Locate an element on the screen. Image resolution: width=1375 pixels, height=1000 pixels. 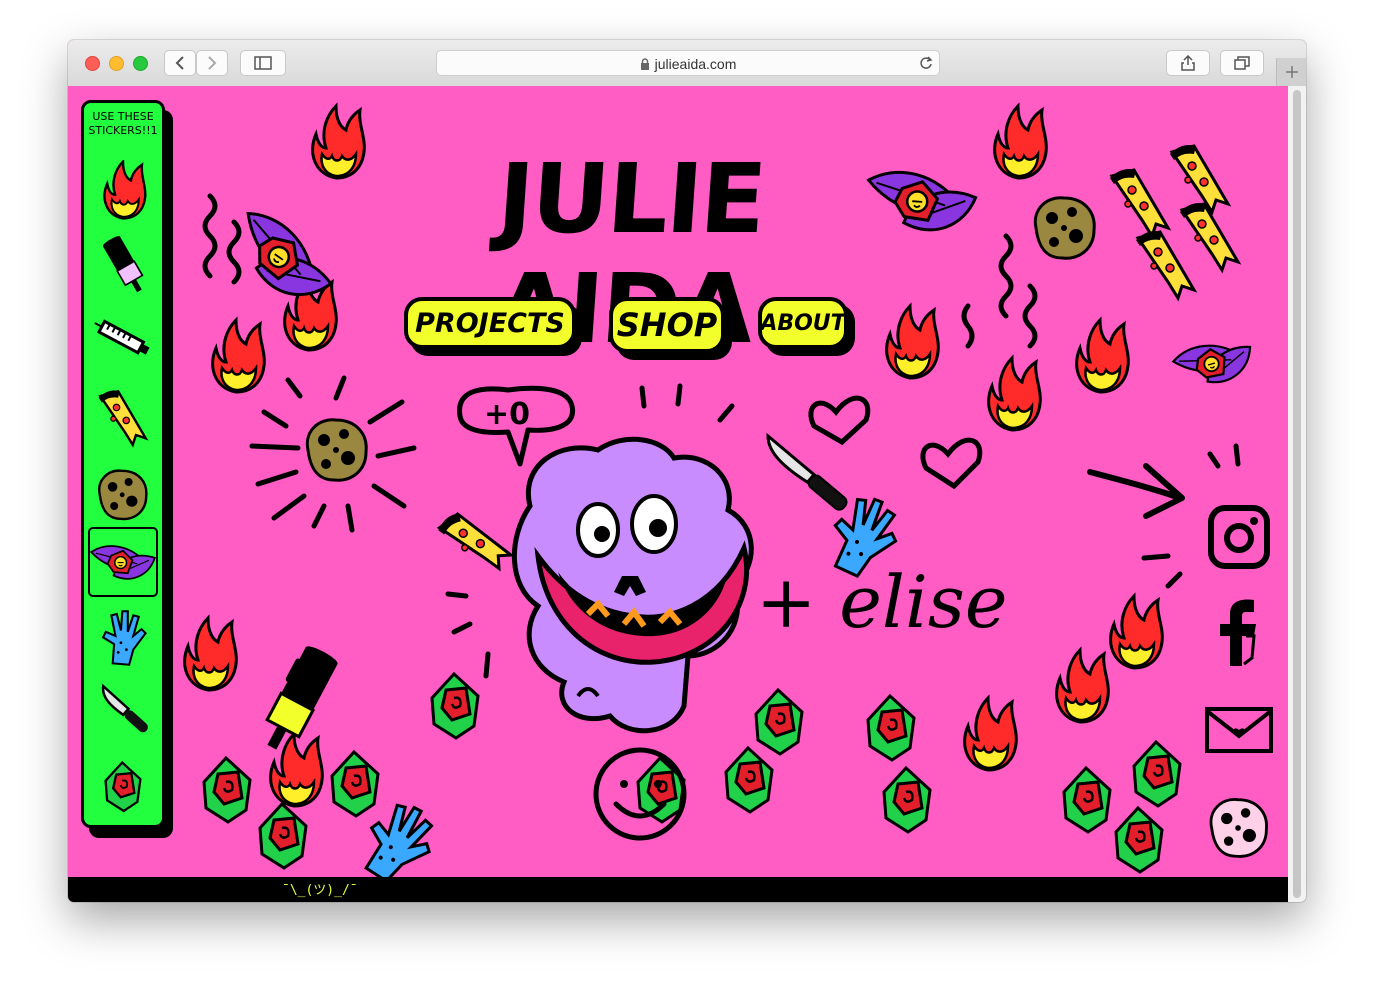
back-icon is located at coordinates (179, 63).